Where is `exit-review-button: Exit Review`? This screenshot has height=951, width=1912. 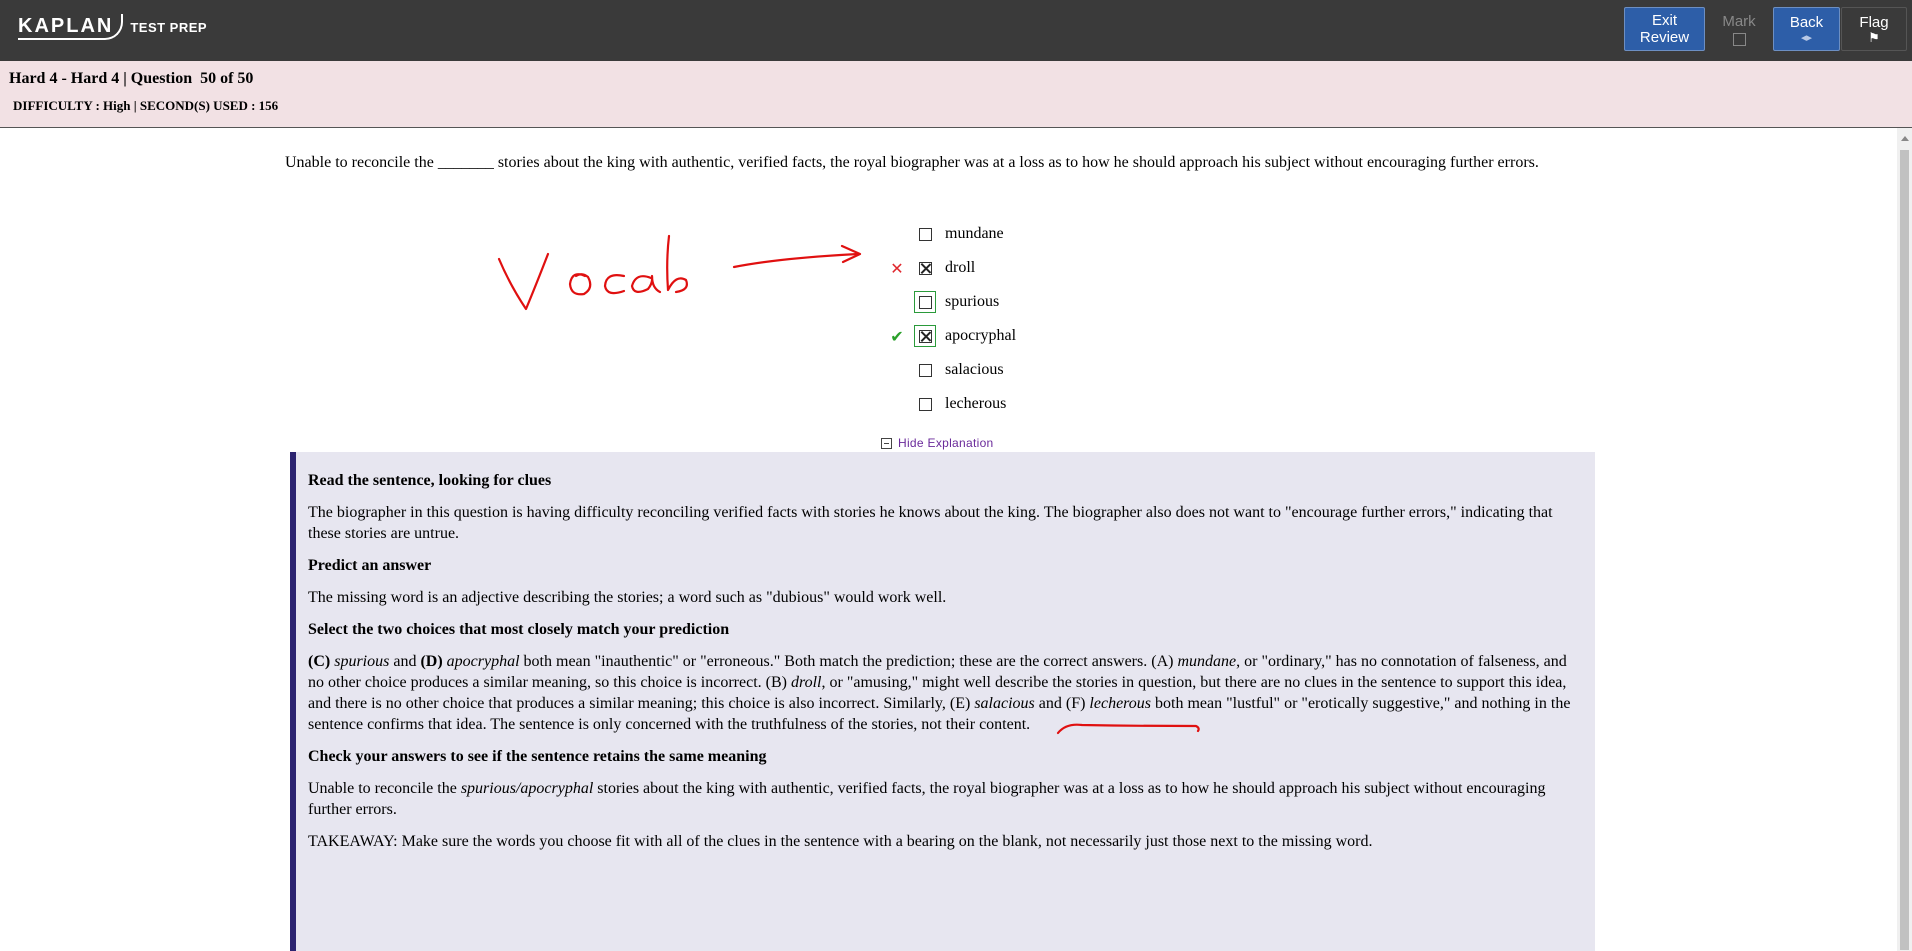 exit-review-button: Exit Review is located at coordinates (1664, 29).